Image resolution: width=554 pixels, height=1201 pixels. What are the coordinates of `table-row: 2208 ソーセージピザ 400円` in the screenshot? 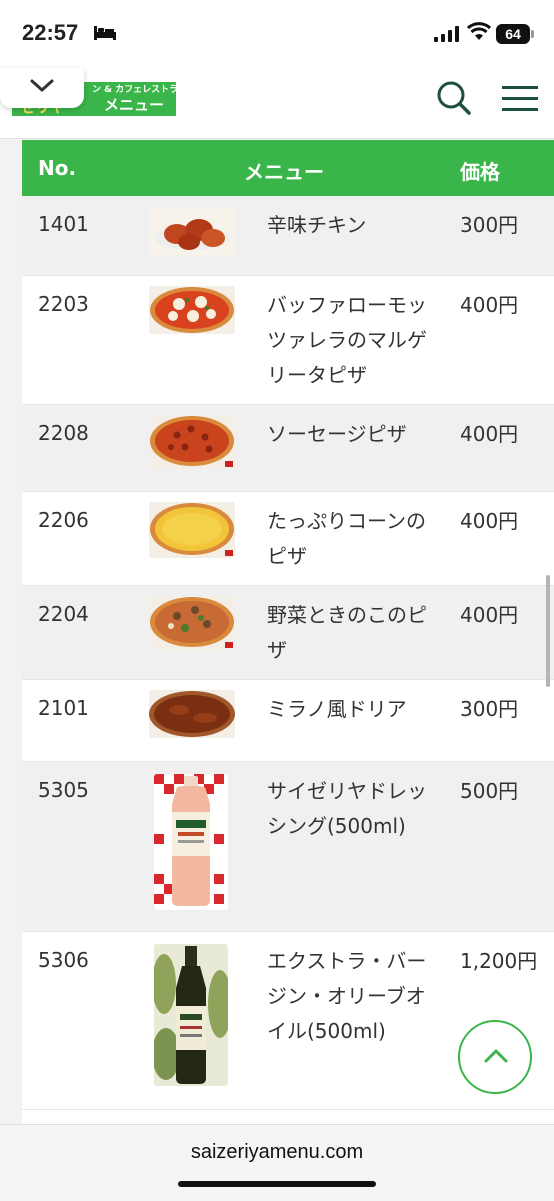 It's located at (288, 448).